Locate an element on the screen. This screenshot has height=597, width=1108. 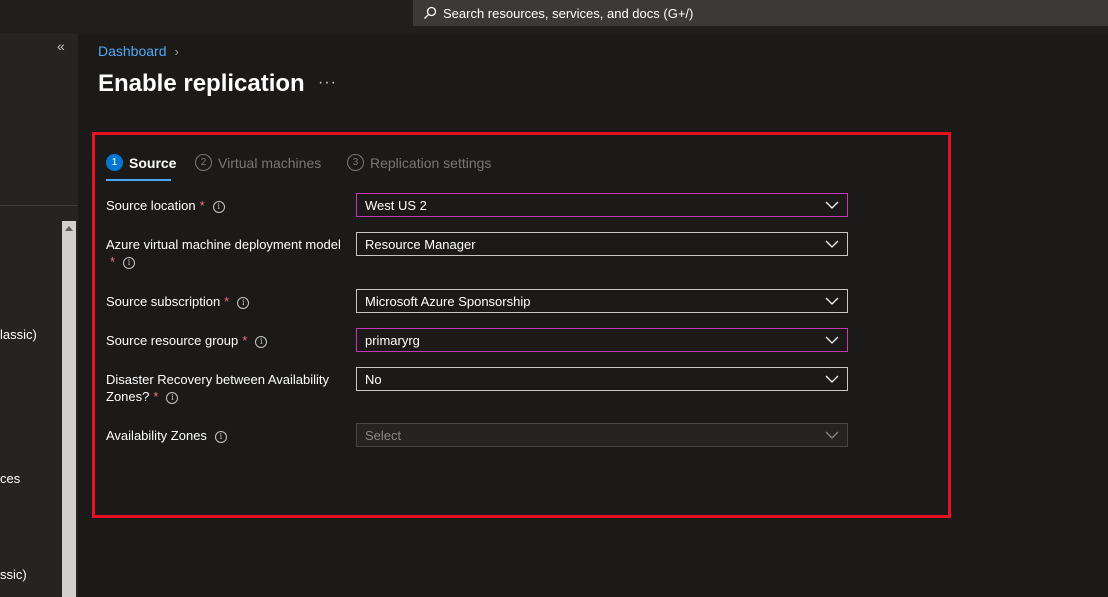
dropdown-value: No is located at coordinates (373, 379).